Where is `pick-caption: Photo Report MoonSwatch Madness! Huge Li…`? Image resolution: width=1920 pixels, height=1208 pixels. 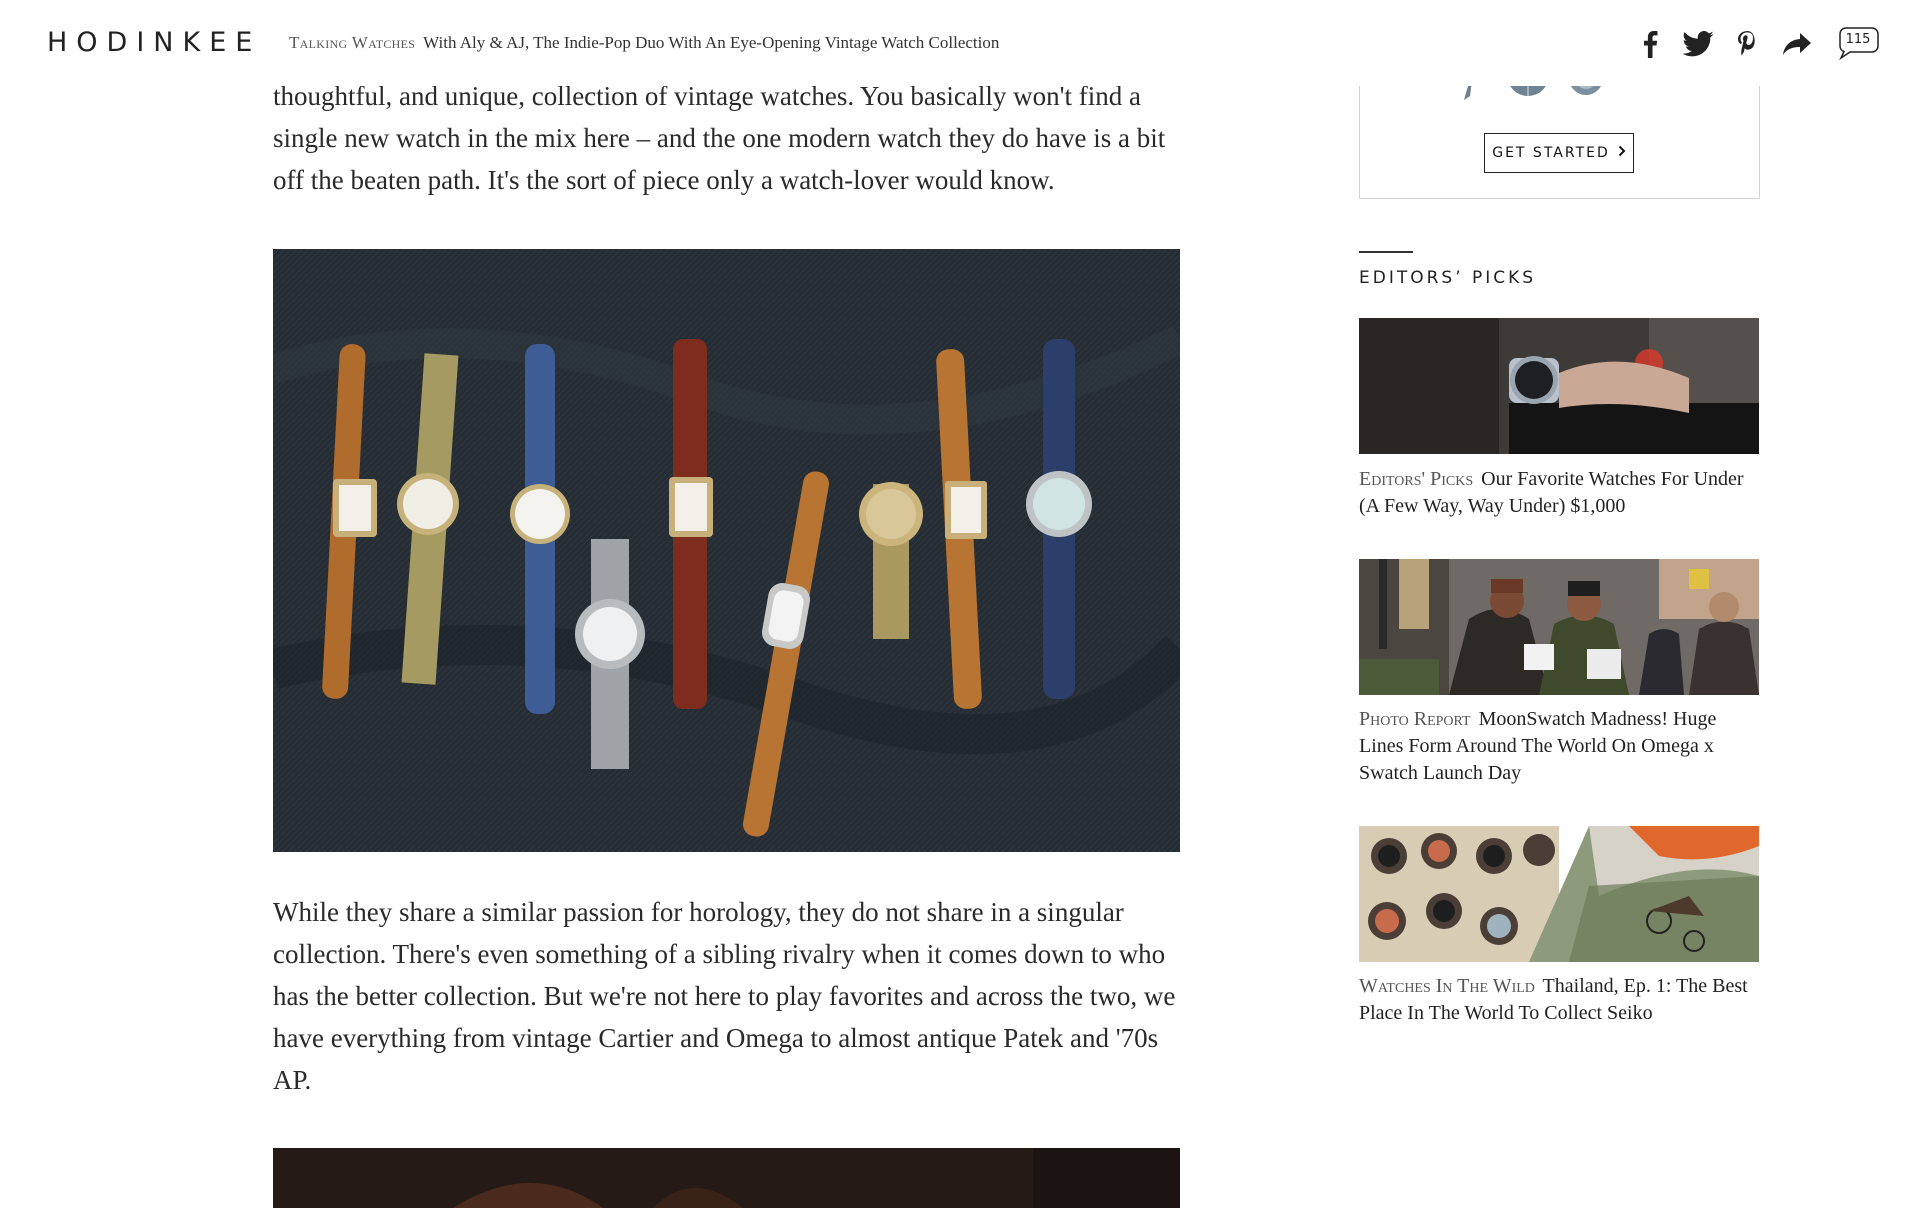 pick-caption: Photo Report MoonSwatch Madness! Huge Li… is located at coordinates (1559, 746).